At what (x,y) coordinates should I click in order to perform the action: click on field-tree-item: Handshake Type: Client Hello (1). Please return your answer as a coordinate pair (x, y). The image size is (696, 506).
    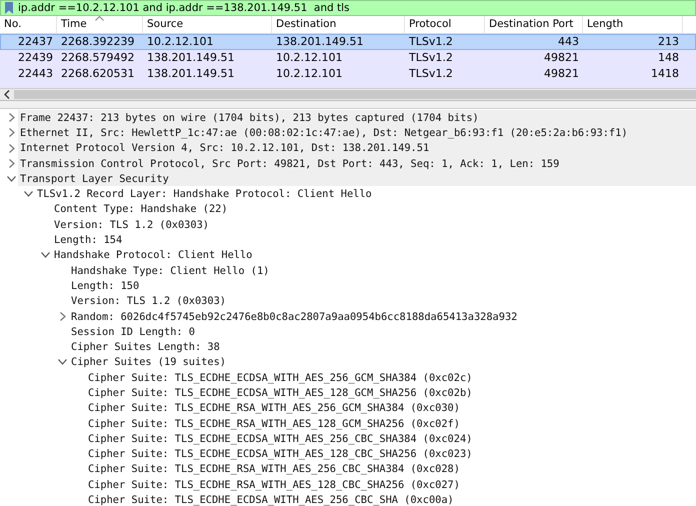
    Looking at the image, I should click on (170, 270).